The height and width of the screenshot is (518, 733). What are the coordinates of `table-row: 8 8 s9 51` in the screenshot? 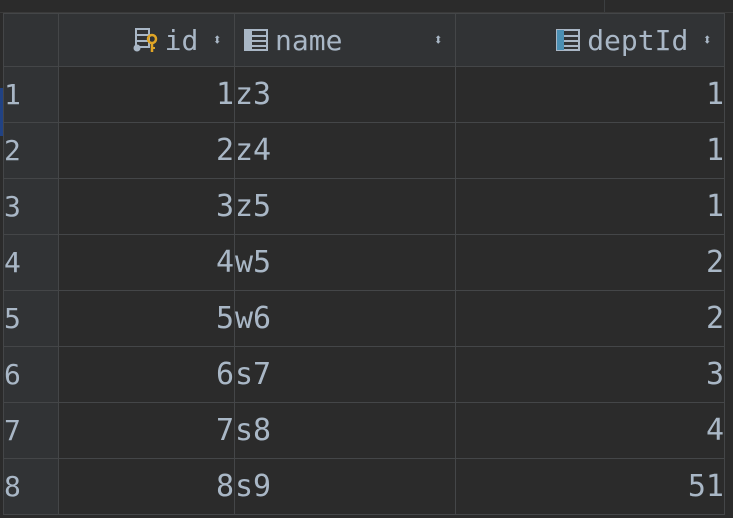 It's located at (364, 486).